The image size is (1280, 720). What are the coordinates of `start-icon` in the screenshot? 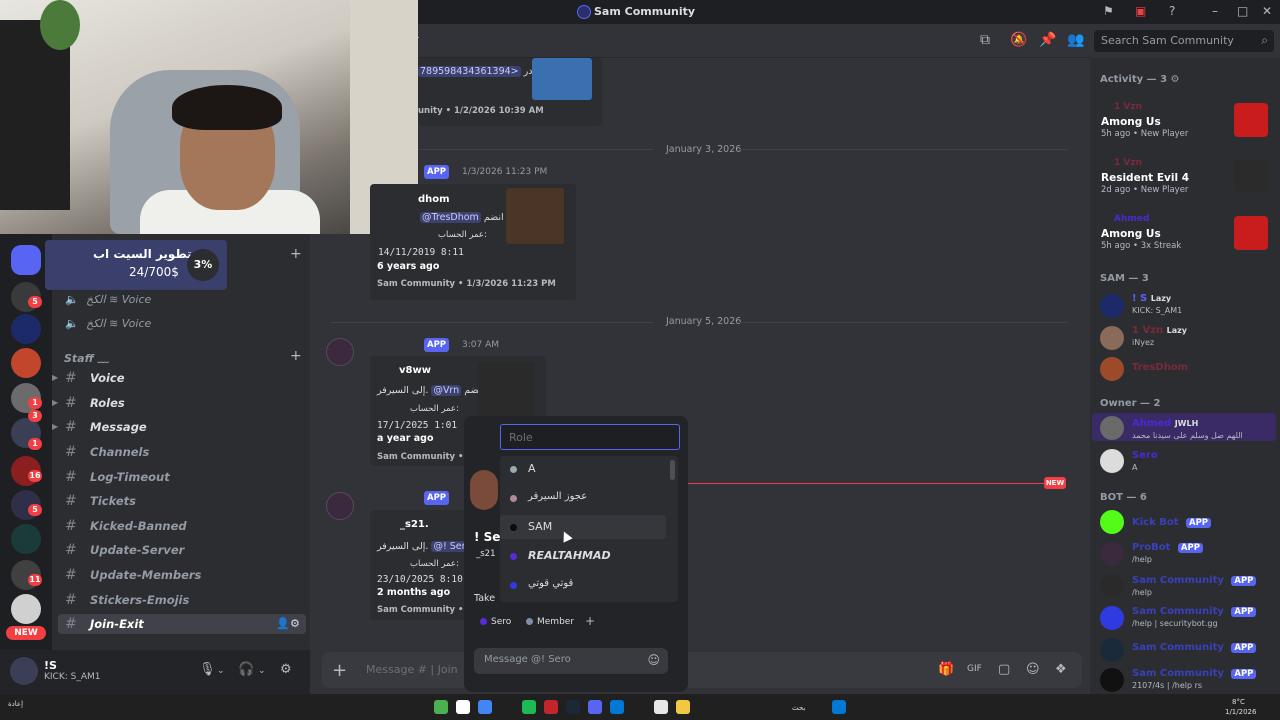 It's located at (839, 707).